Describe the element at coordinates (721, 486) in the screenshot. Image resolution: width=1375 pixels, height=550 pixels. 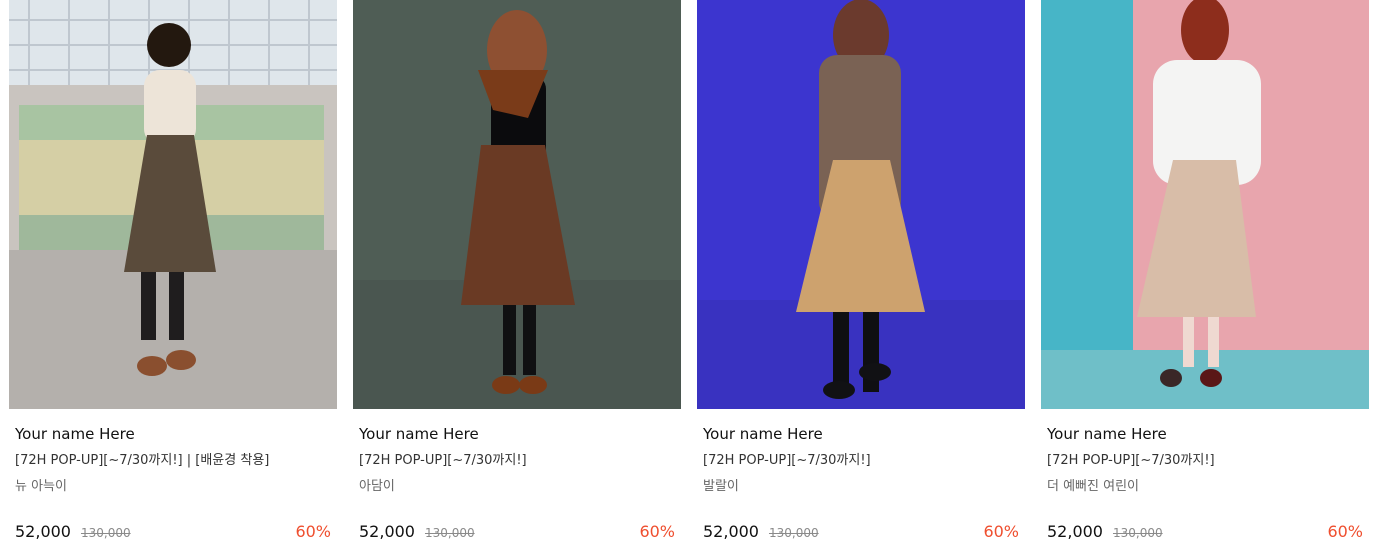
I see `product-option: 발랄이` at that location.